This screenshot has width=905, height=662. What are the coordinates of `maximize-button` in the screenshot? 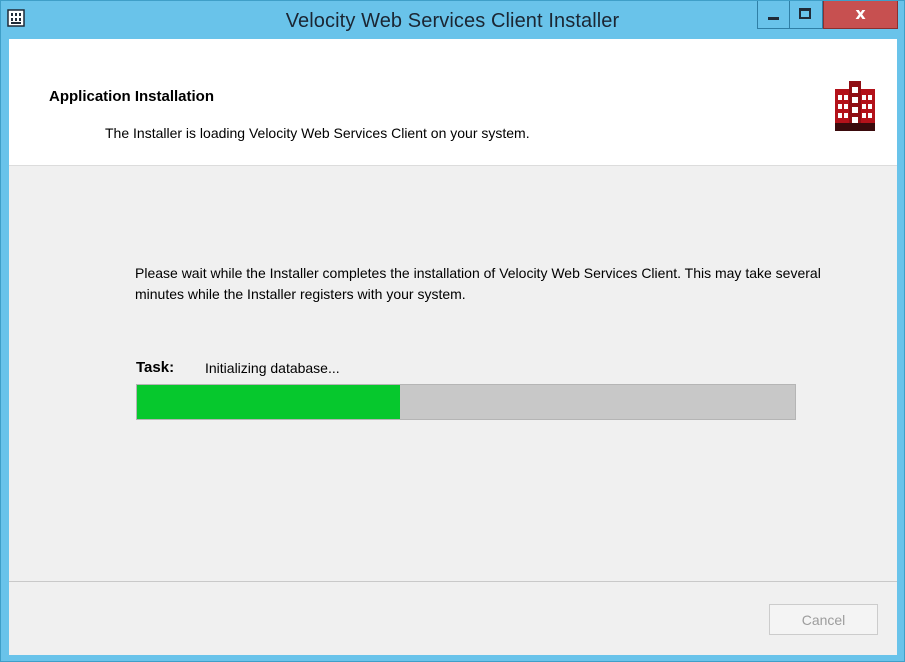 It's located at (806, 15).